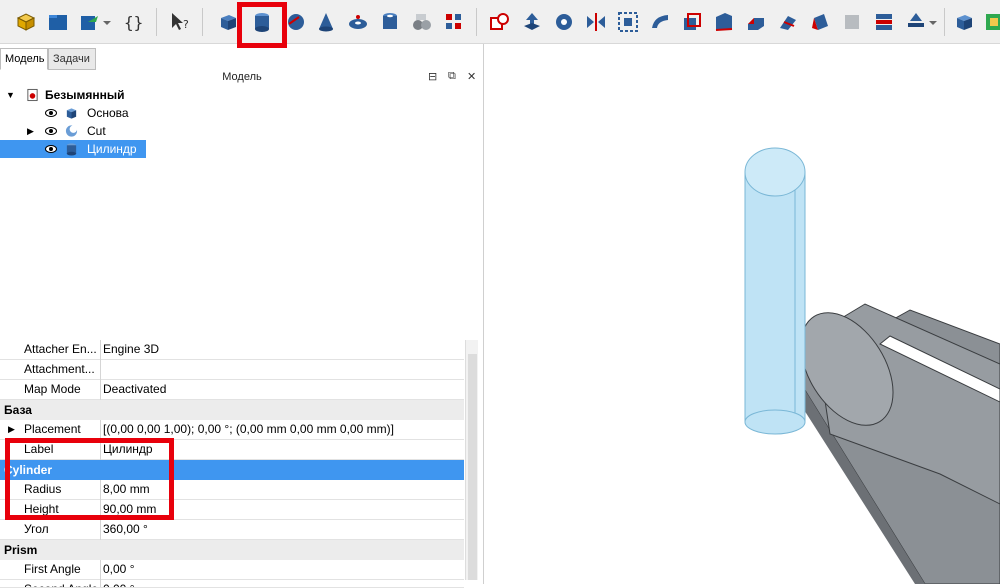 Image resolution: width=1000 pixels, height=588 pixels. What do you see at coordinates (232, 530) in the screenshot?
I see `prop-row-angle: Угол 360,00 °` at bounding box center [232, 530].